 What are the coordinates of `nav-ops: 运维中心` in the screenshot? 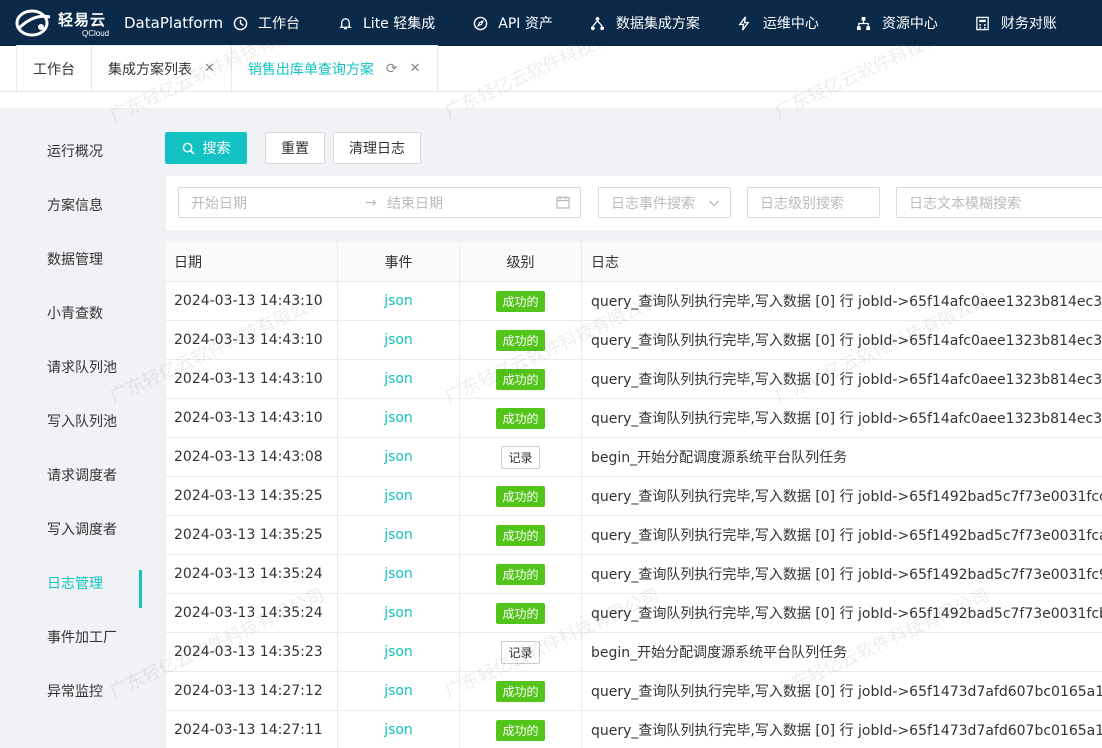 It's located at (778, 23).